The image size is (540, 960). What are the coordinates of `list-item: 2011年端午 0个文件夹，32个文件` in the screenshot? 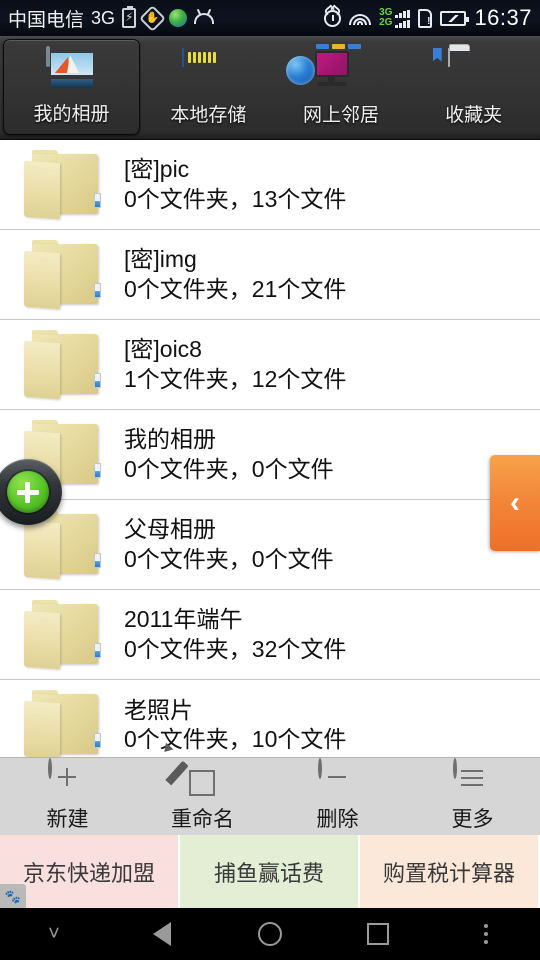 It's located at (270, 635).